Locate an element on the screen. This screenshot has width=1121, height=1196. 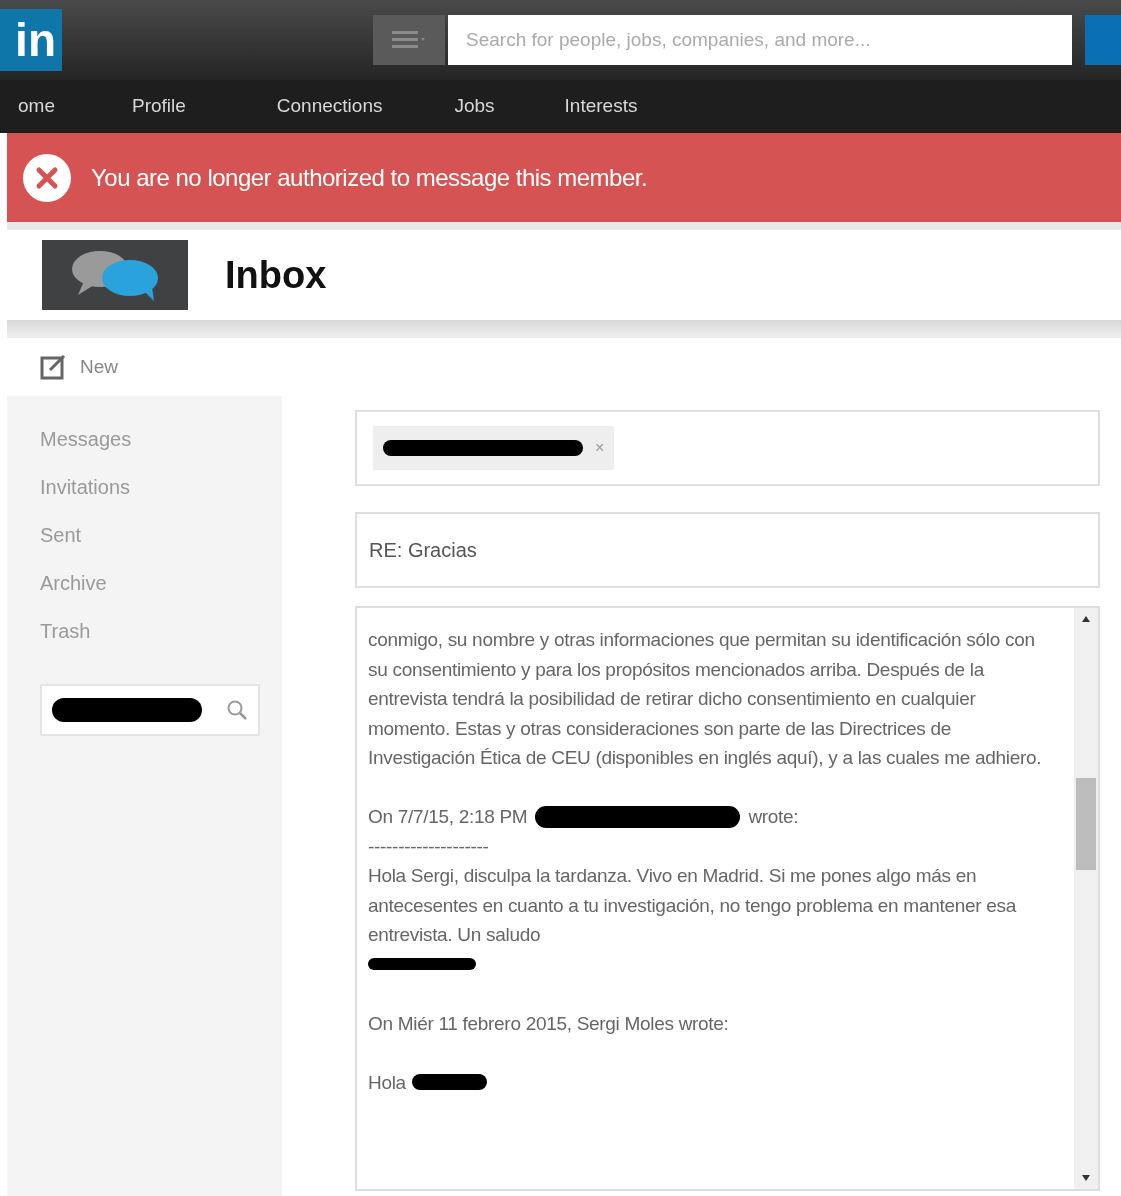
inbox-icon is located at coordinates (115, 275).